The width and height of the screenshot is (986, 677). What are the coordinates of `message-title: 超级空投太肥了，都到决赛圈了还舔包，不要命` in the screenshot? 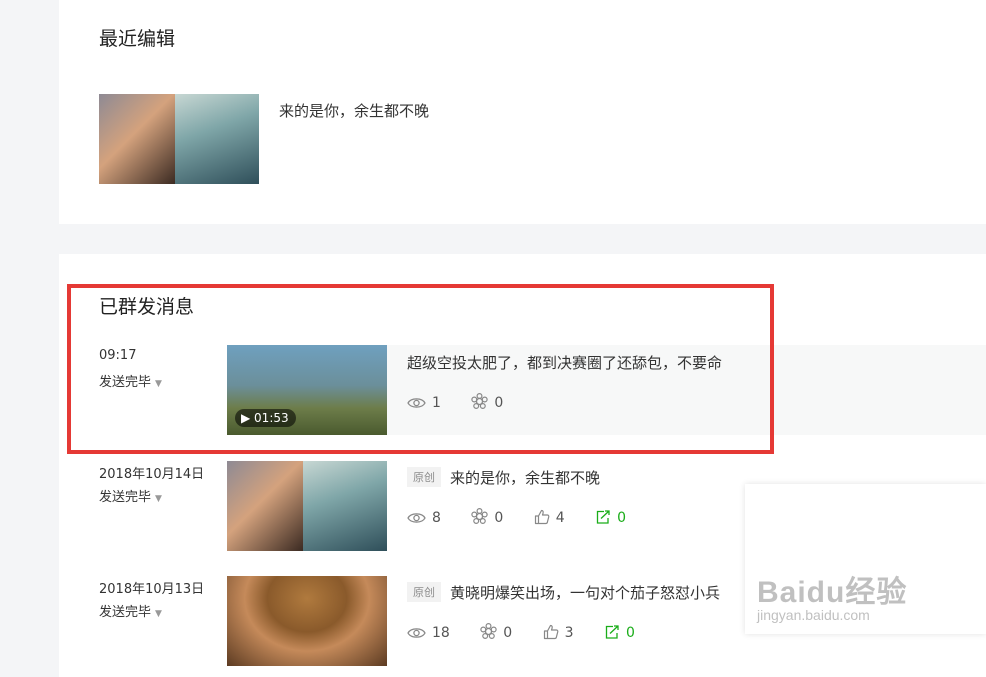 It's located at (564, 362).